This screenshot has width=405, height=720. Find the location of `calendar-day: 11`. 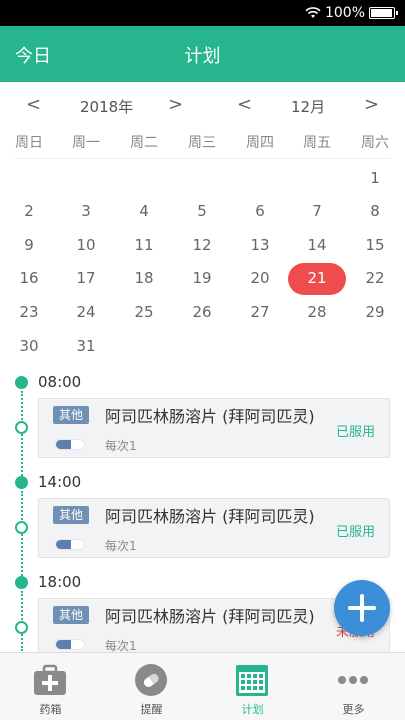

calendar-day: 11 is located at coordinates (144, 245).